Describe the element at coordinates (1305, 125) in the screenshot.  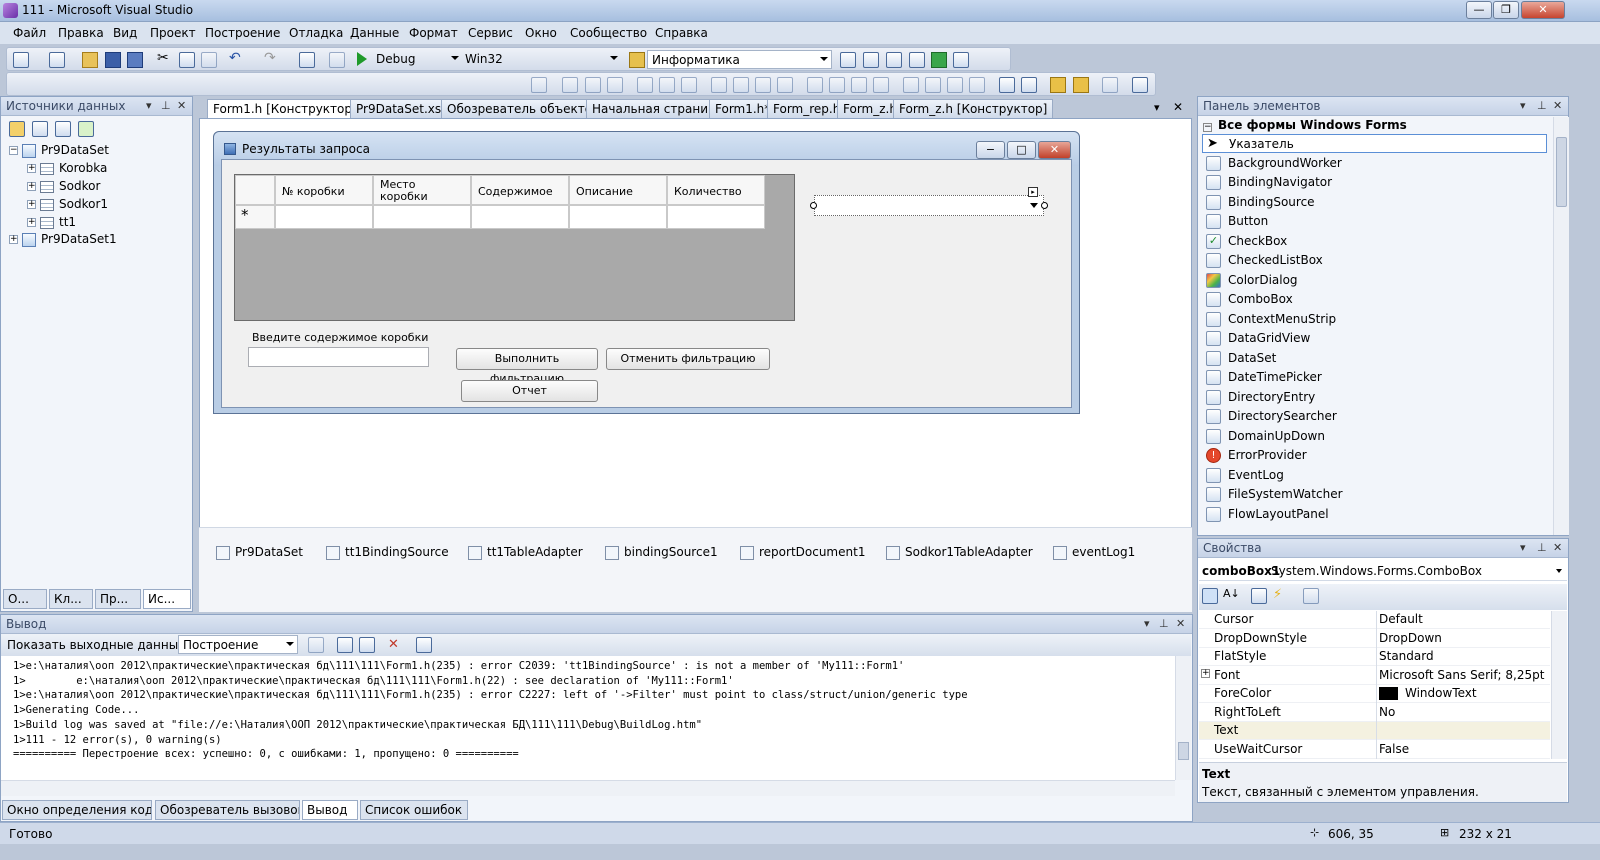
I see `toolbox-group-header: − Все формы Windows Forms` at that location.